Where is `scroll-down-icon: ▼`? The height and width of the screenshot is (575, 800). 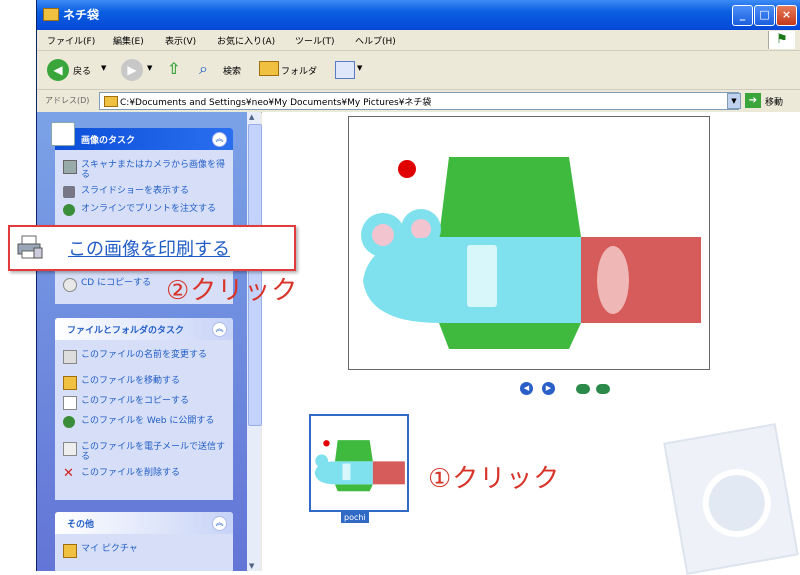 scroll-down-icon: ▼ is located at coordinates (251, 566).